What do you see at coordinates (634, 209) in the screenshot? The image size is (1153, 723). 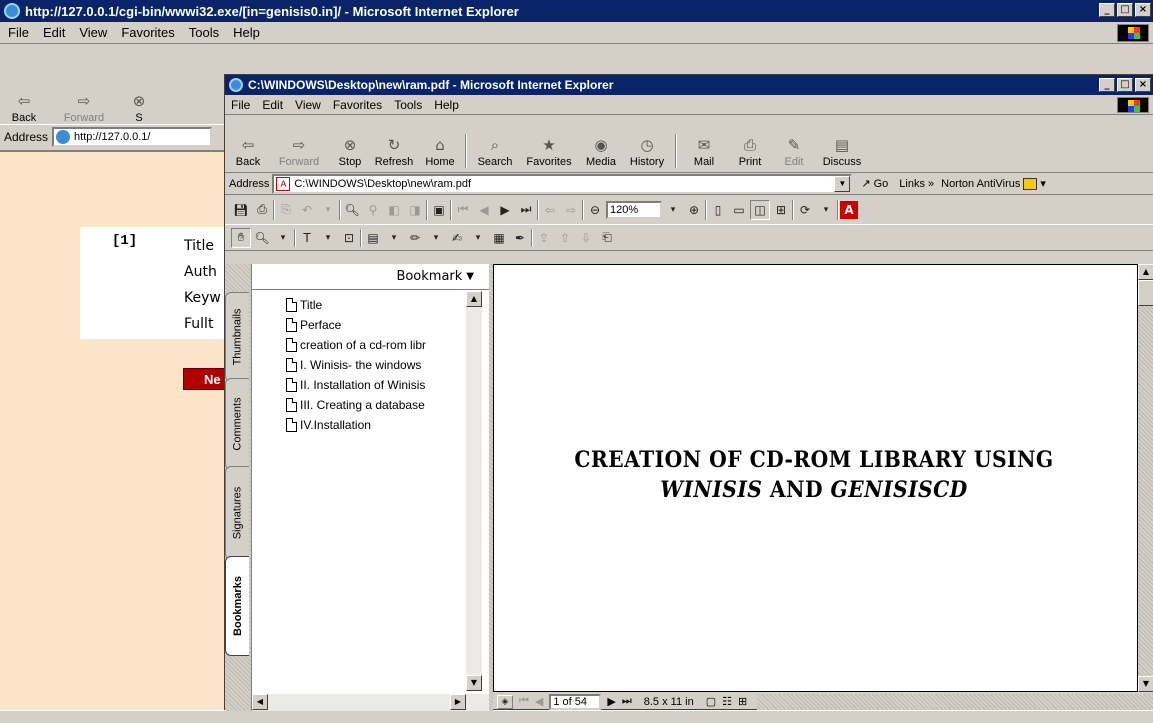 I see `zoom-input: 120%` at bounding box center [634, 209].